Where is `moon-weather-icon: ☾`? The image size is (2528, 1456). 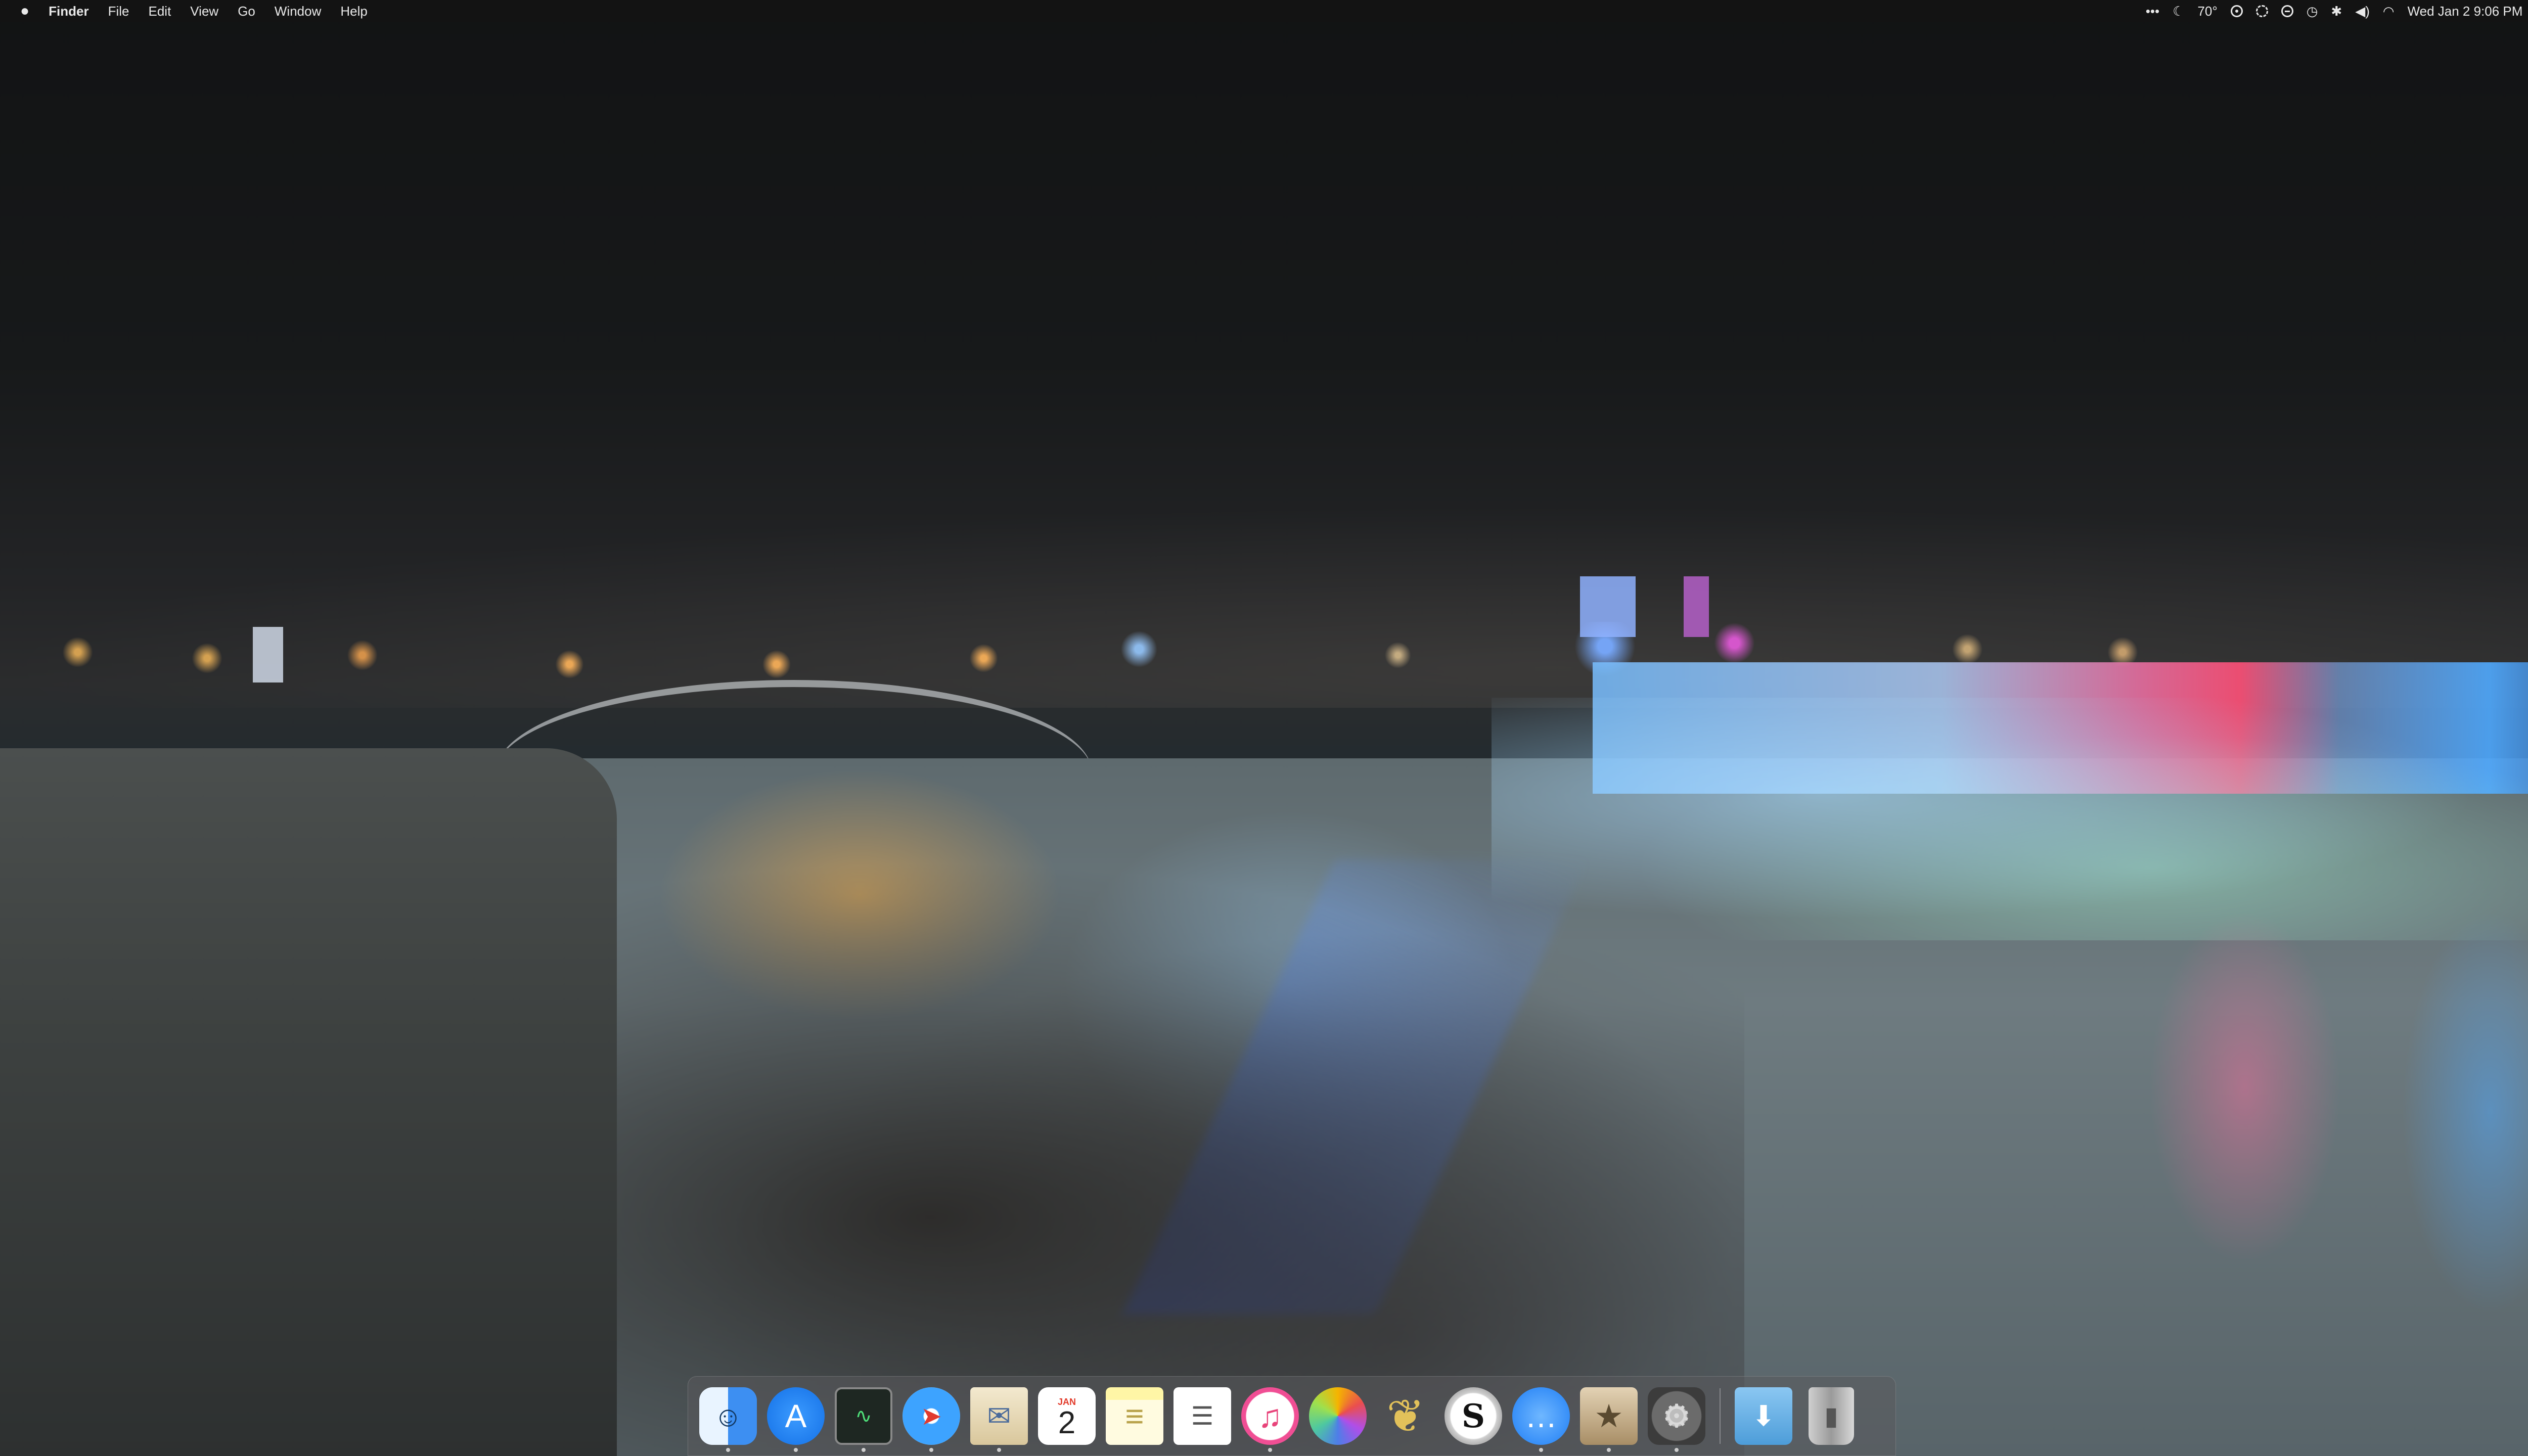 moon-weather-icon: ☾ is located at coordinates (2179, 11).